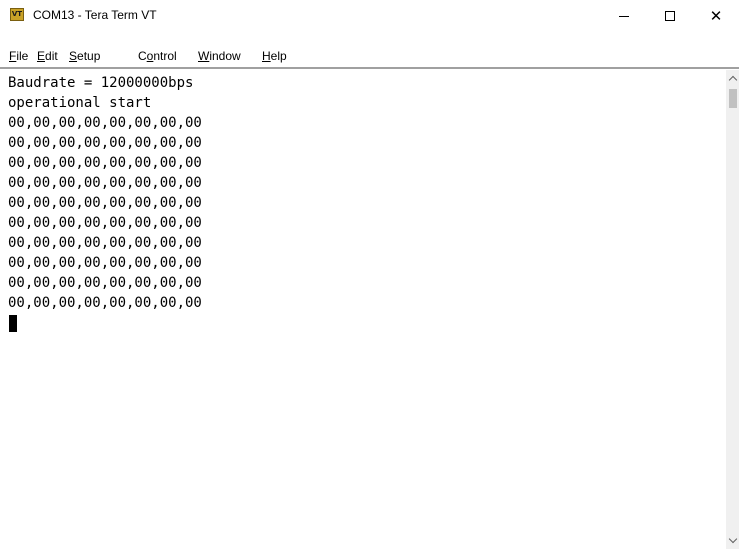 This screenshot has height=549, width=739. I want to click on text-cursor, so click(13, 323).